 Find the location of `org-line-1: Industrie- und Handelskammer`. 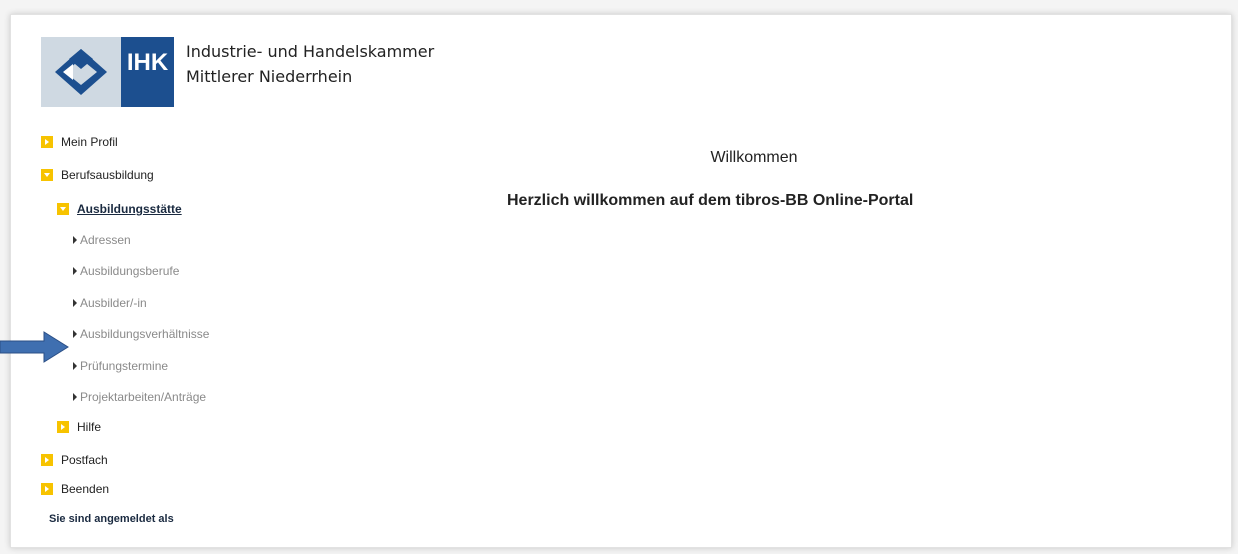

org-line-1: Industrie- und Handelskammer is located at coordinates (310, 51).